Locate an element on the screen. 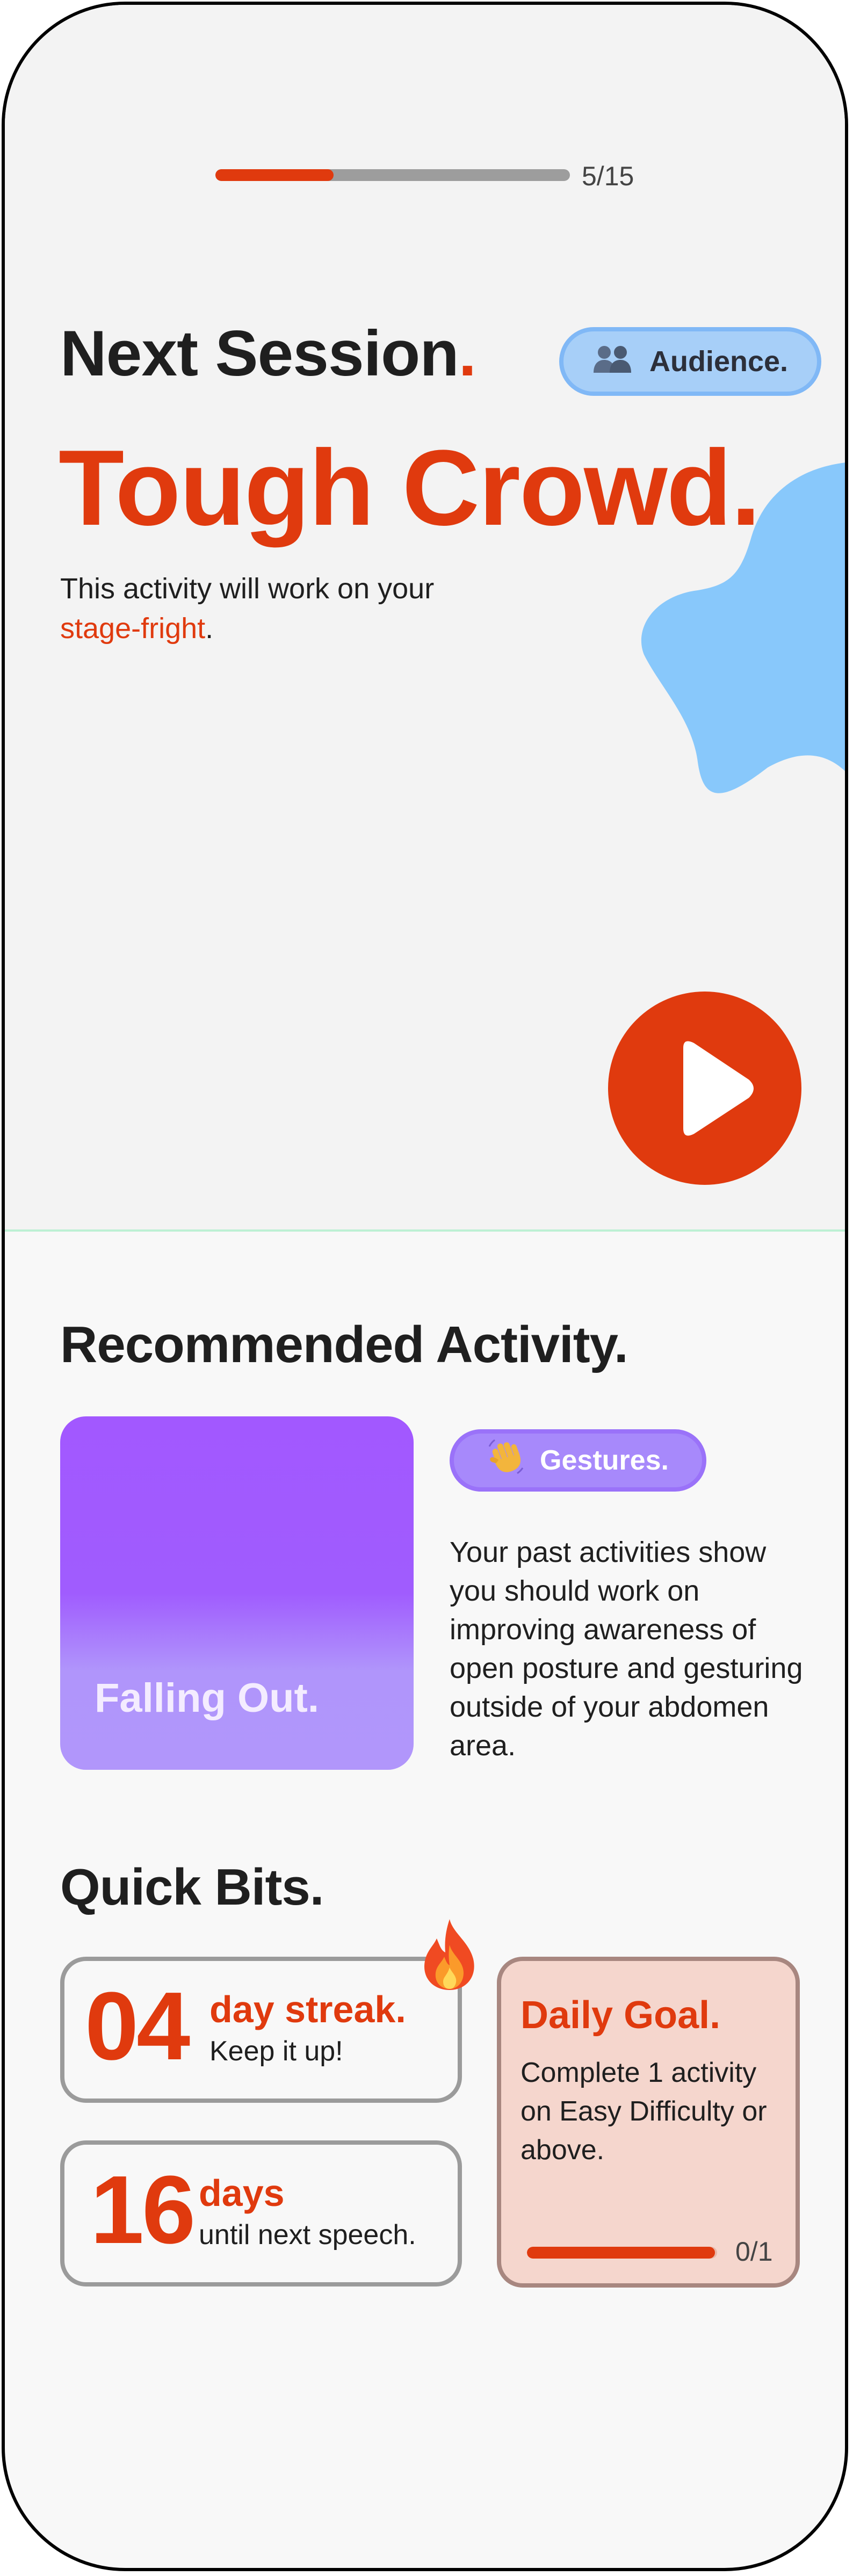 The image size is (853, 2576). next-session-heading-text: Next Session is located at coordinates (259, 353).